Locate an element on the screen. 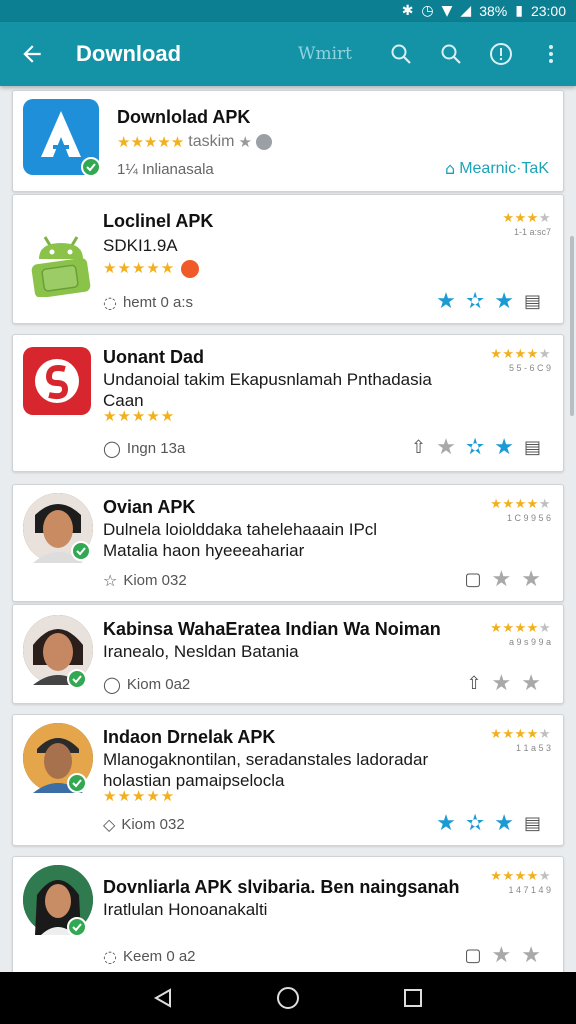 The height and width of the screenshot is (1024, 576). info-button is located at coordinates (501, 54).